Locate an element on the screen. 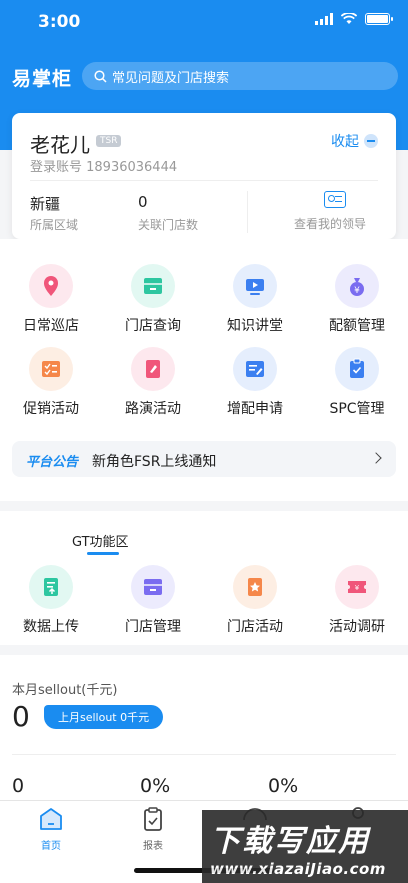  menu-item: 日常巡店 is located at coordinates (51, 299).